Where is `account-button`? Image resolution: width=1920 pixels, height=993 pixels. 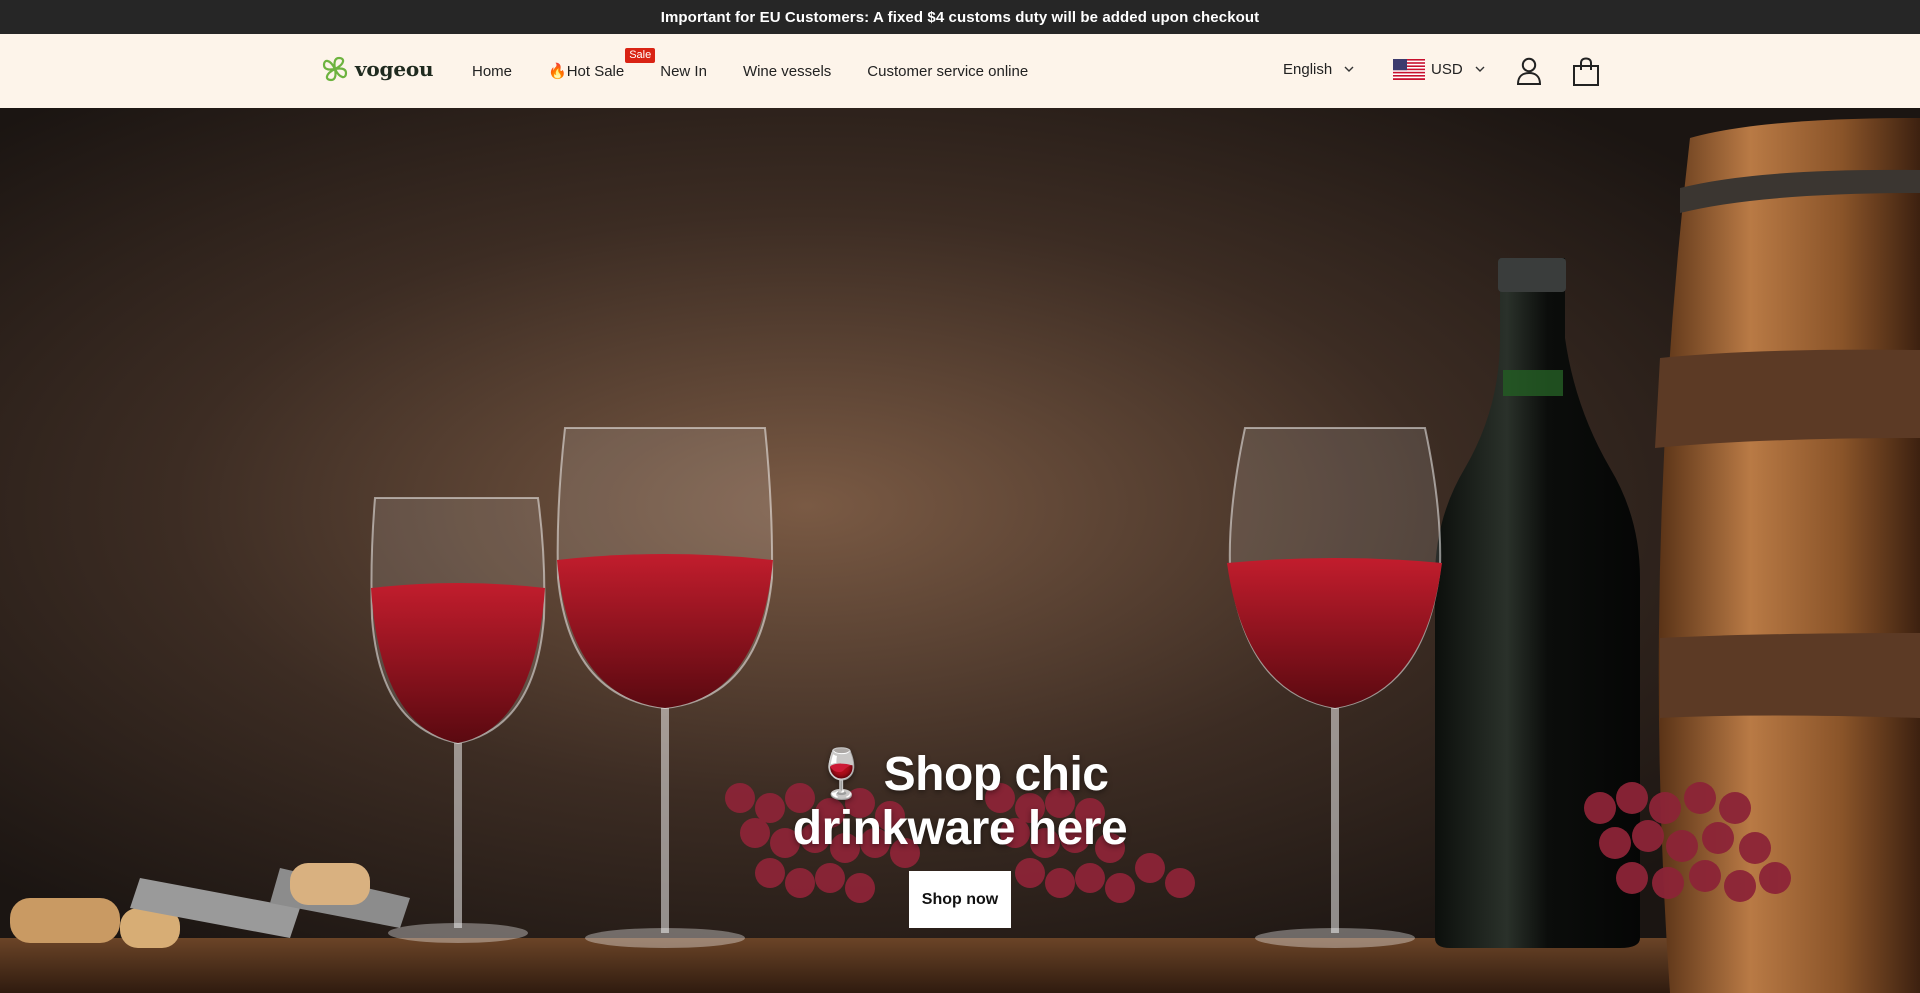 account-button is located at coordinates (1529, 73).